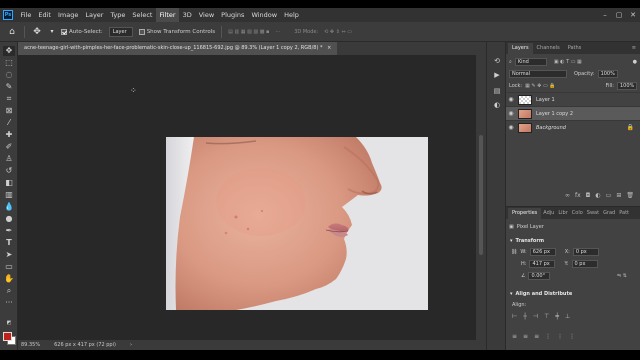 The image size is (640, 360). Describe the element at coordinates (548, 48) in the screenshot. I see `tab-channels: Channels` at that location.